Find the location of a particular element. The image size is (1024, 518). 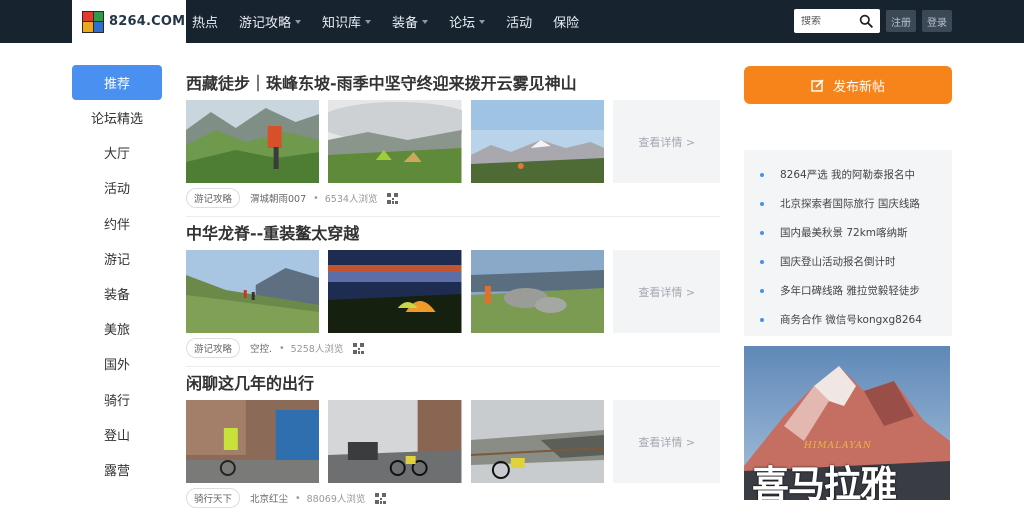

banner-title-en: HIMALAYAN is located at coordinates (838, 446).